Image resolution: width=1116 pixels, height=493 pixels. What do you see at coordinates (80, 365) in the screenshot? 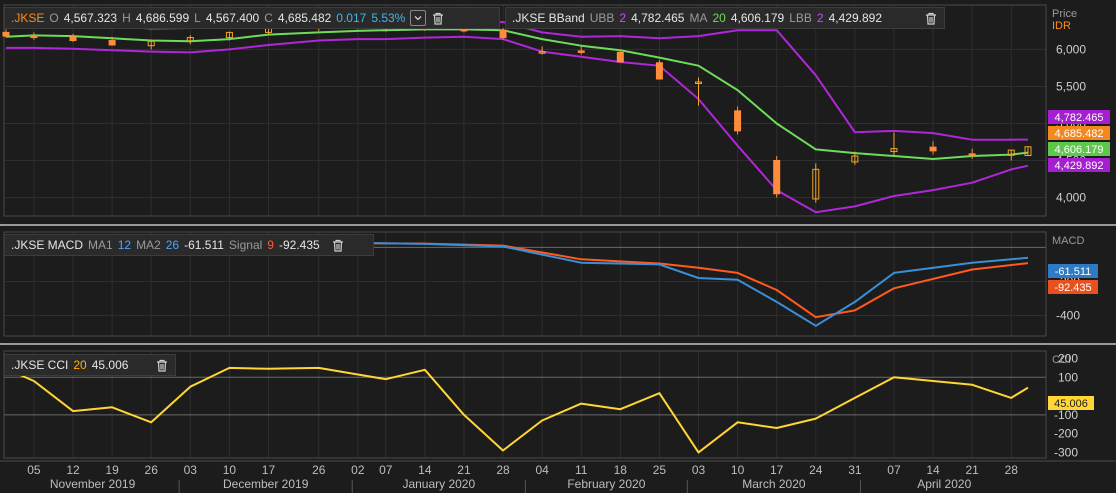
I see `cci-period: 20` at bounding box center [80, 365].